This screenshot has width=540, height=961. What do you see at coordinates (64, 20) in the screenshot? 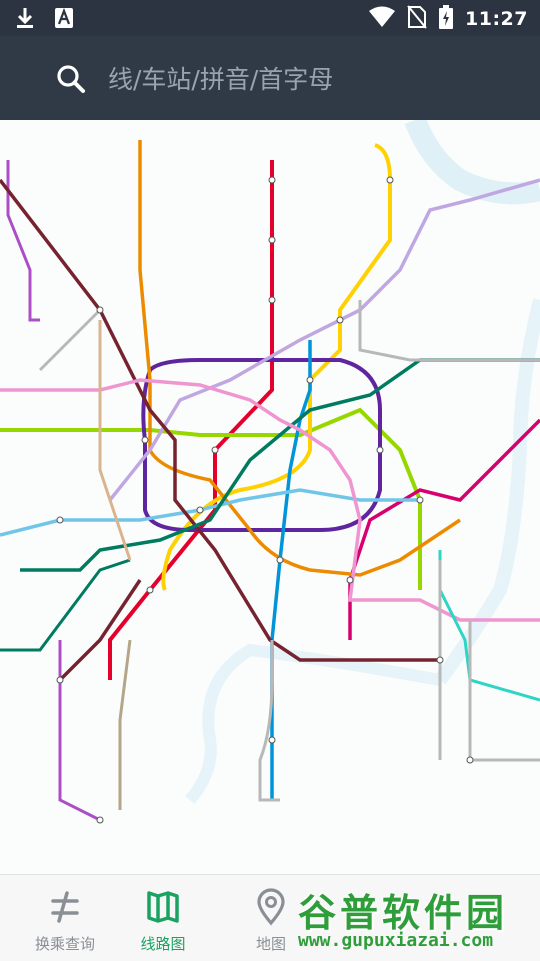
I see `font-app-icon` at bounding box center [64, 20].